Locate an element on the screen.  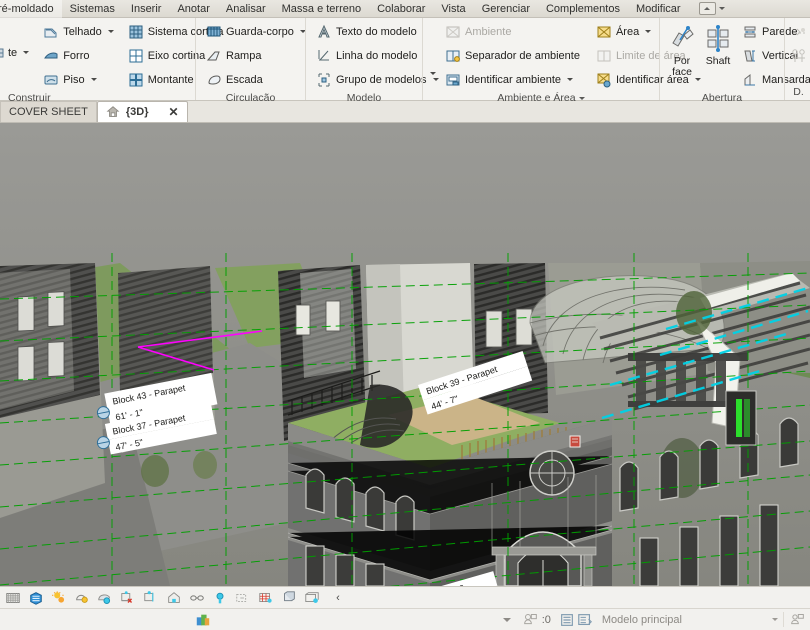
ribbon-item-parede: te is located at coordinates (16, 52).